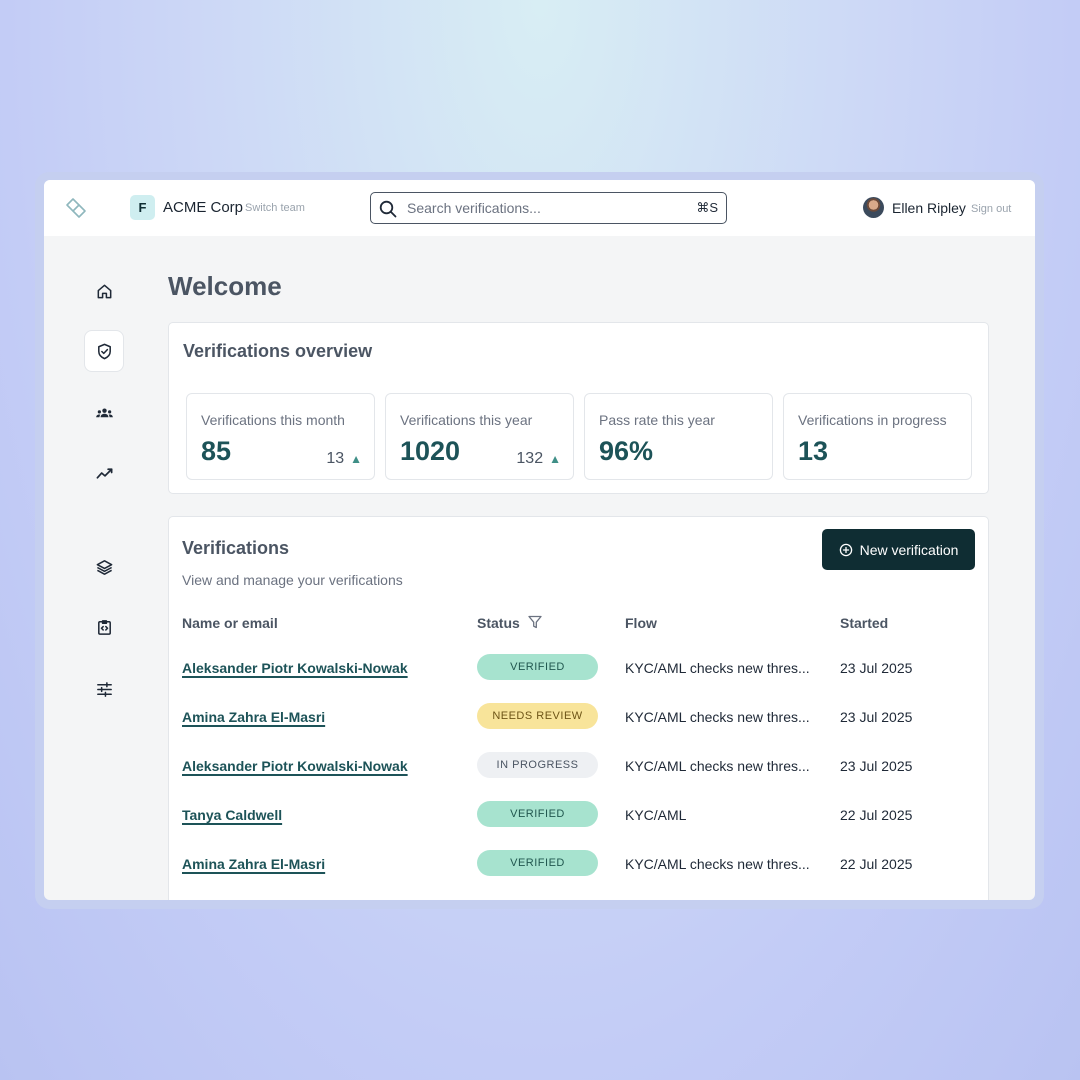  What do you see at coordinates (864, 623) in the screenshot?
I see `column-header-started: Started` at bounding box center [864, 623].